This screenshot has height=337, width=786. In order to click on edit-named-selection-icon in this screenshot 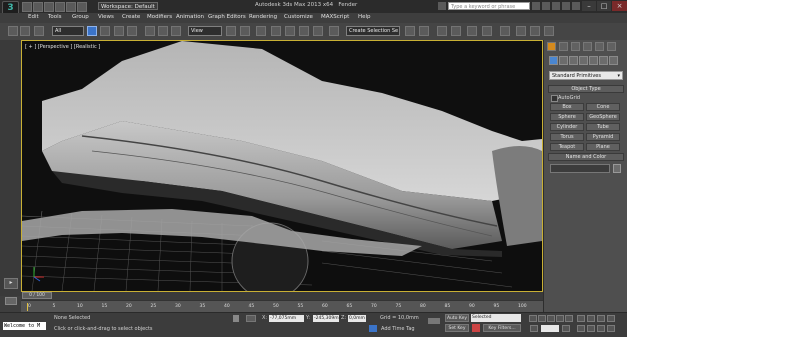, I will do `click(334, 31)`.